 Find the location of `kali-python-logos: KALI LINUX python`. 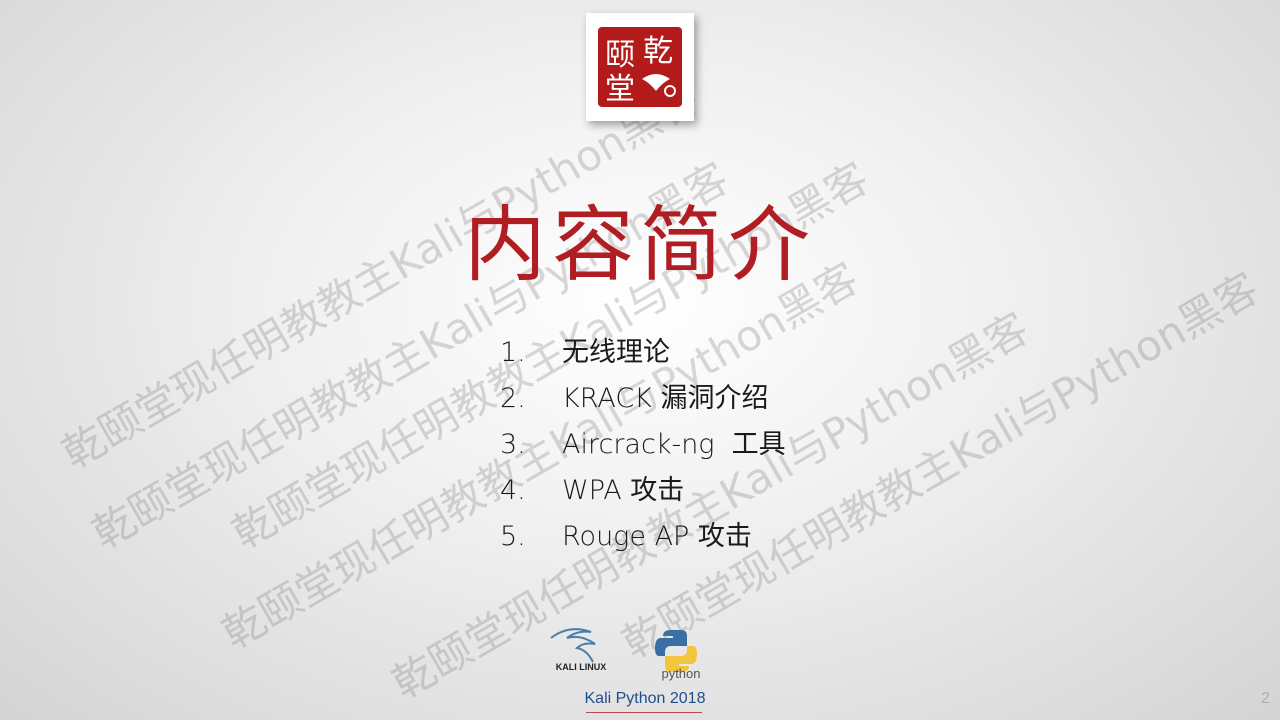

kali-python-logos: KALI LINUX python is located at coordinates (625, 654).